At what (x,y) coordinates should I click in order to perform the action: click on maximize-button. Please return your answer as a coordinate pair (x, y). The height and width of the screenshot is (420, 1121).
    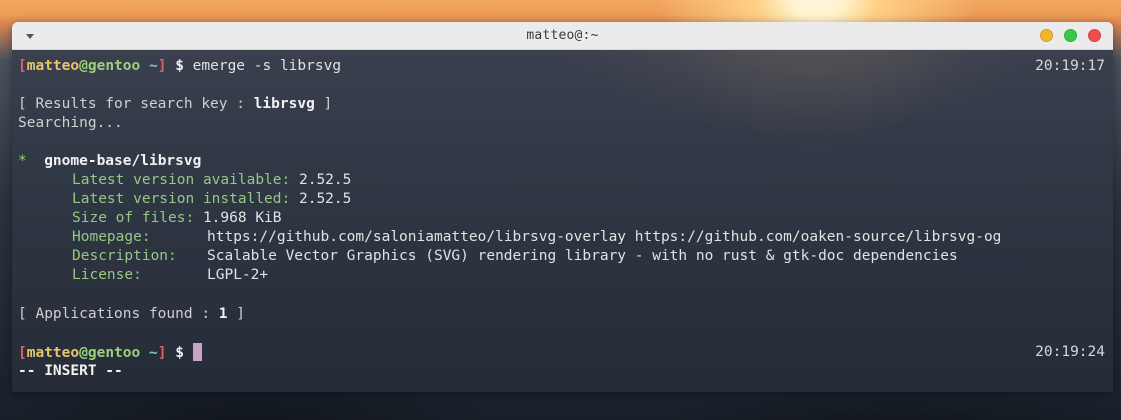
    Looking at the image, I should click on (1070, 35).